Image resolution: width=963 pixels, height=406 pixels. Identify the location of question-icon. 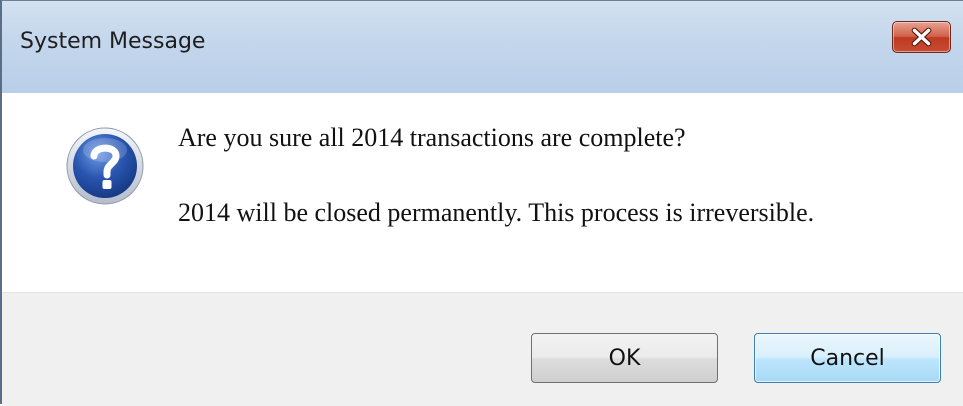
(105, 166).